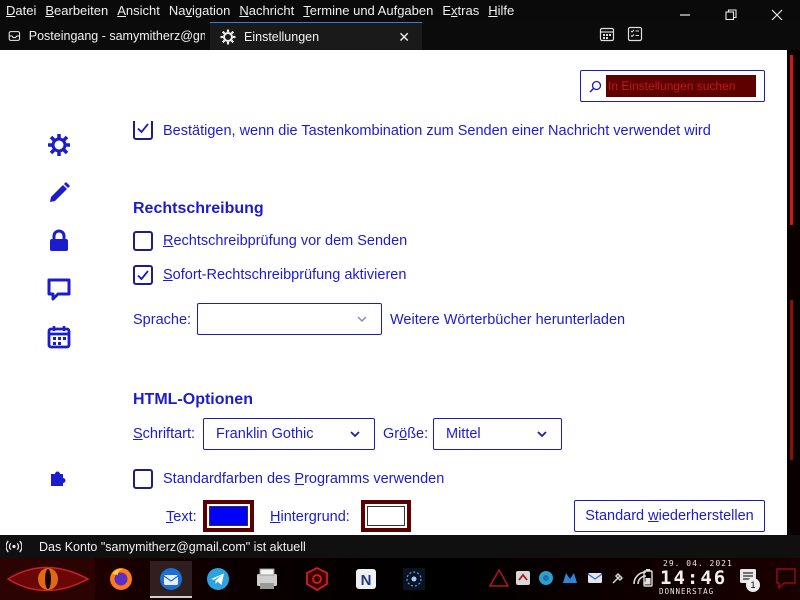 The width and height of the screenshot is (800, 600). What do you see at coordinates (753, 585) in the screenshot?
I see `notification-badge: 1` at bounding box center [753, 585].